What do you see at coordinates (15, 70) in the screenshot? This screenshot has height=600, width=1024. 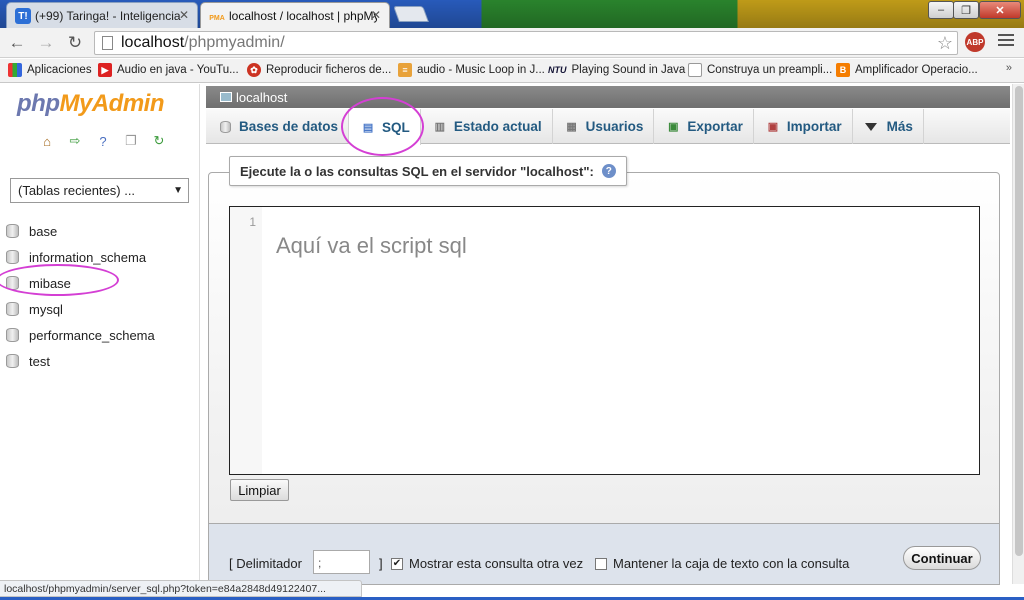 I see `apps-grid-icon` at bounding box center [15, 70].